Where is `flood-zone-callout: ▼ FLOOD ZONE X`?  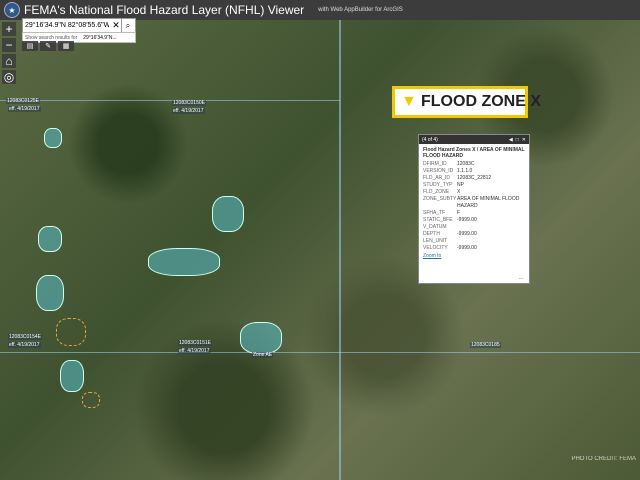
flood-zone-callout: ▼ FLOOD ZONE X is located at coordinates (466, 102).